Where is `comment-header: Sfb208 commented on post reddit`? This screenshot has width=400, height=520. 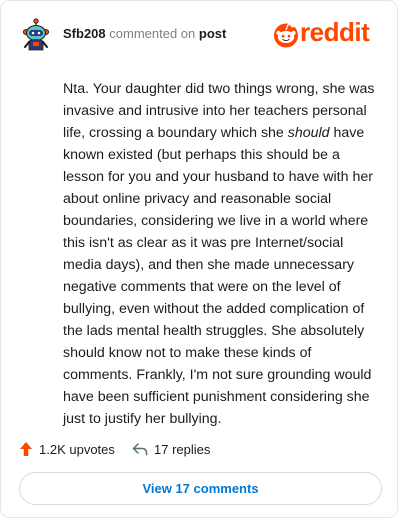
comment-header: Sfb208 commented on post reddit is located at coordinates (201, 34).